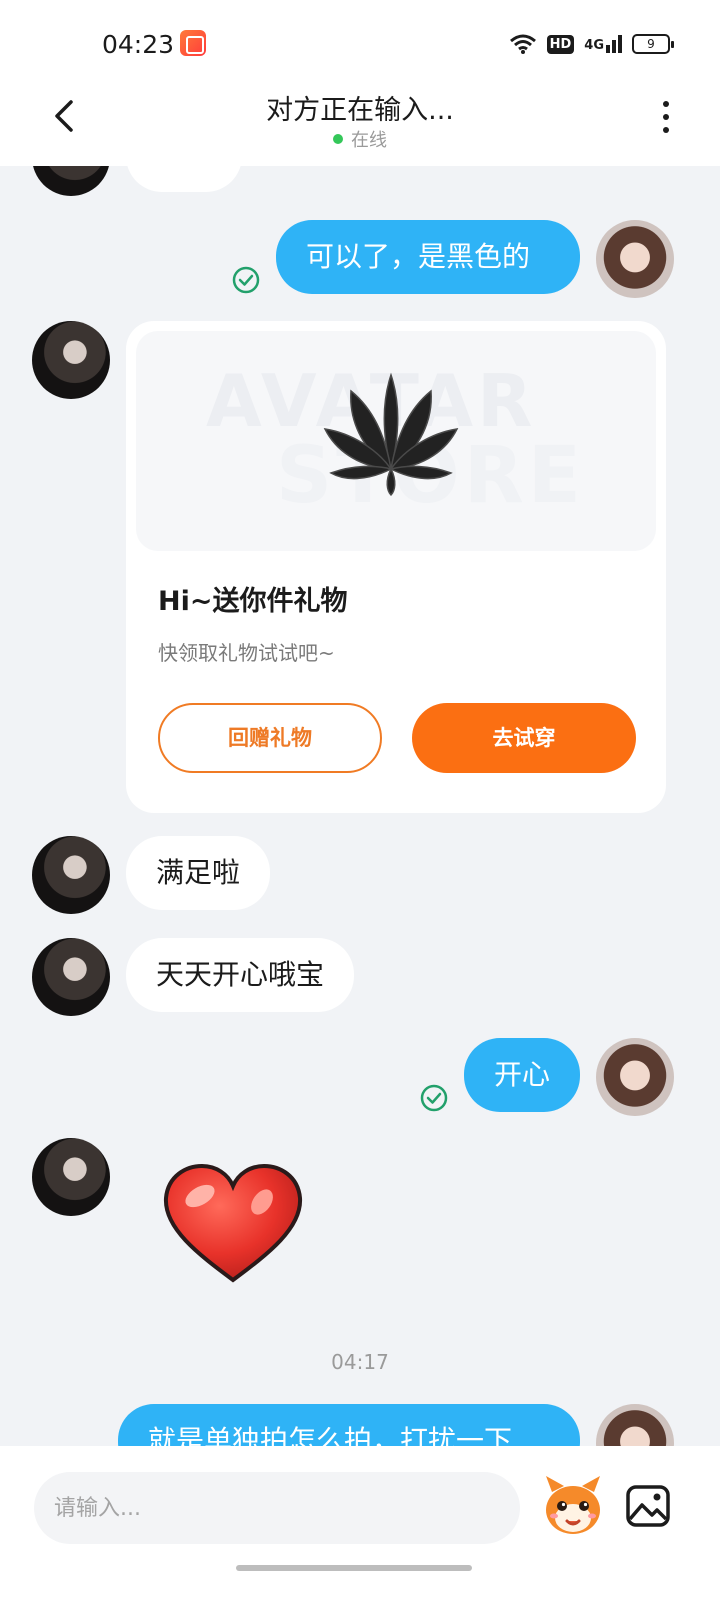  I want to click on black-flower-accessory-icon, so click(391, 434).